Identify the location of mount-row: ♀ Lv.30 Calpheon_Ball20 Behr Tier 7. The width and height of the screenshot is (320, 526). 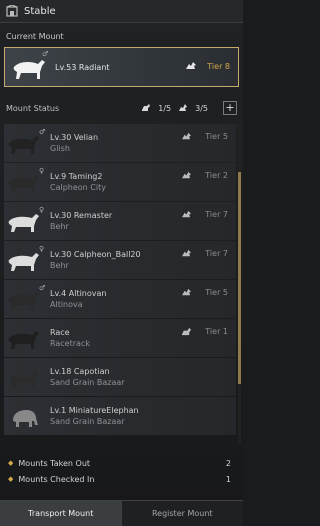
(120, 260).